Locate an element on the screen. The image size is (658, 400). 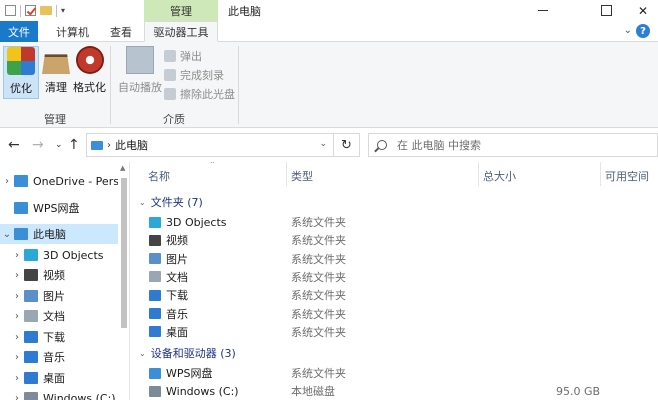
file-row: 文档 系统文件夹 is located at coordinates (394, 277).